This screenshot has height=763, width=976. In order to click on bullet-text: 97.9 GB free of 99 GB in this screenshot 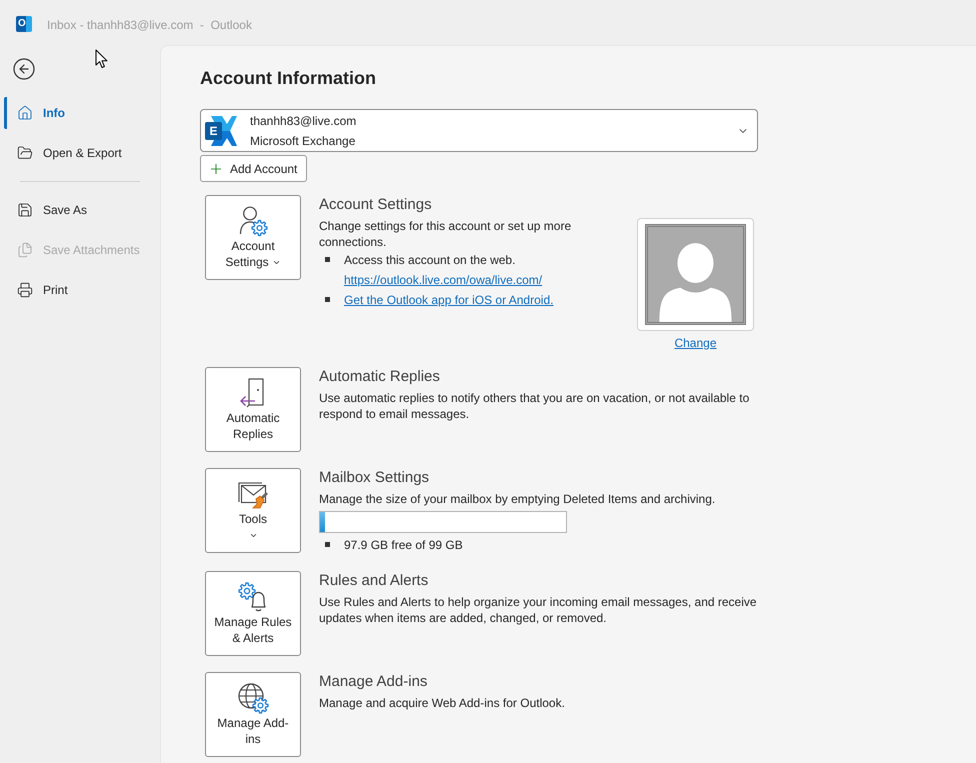, I will do `click(403, 545)`.